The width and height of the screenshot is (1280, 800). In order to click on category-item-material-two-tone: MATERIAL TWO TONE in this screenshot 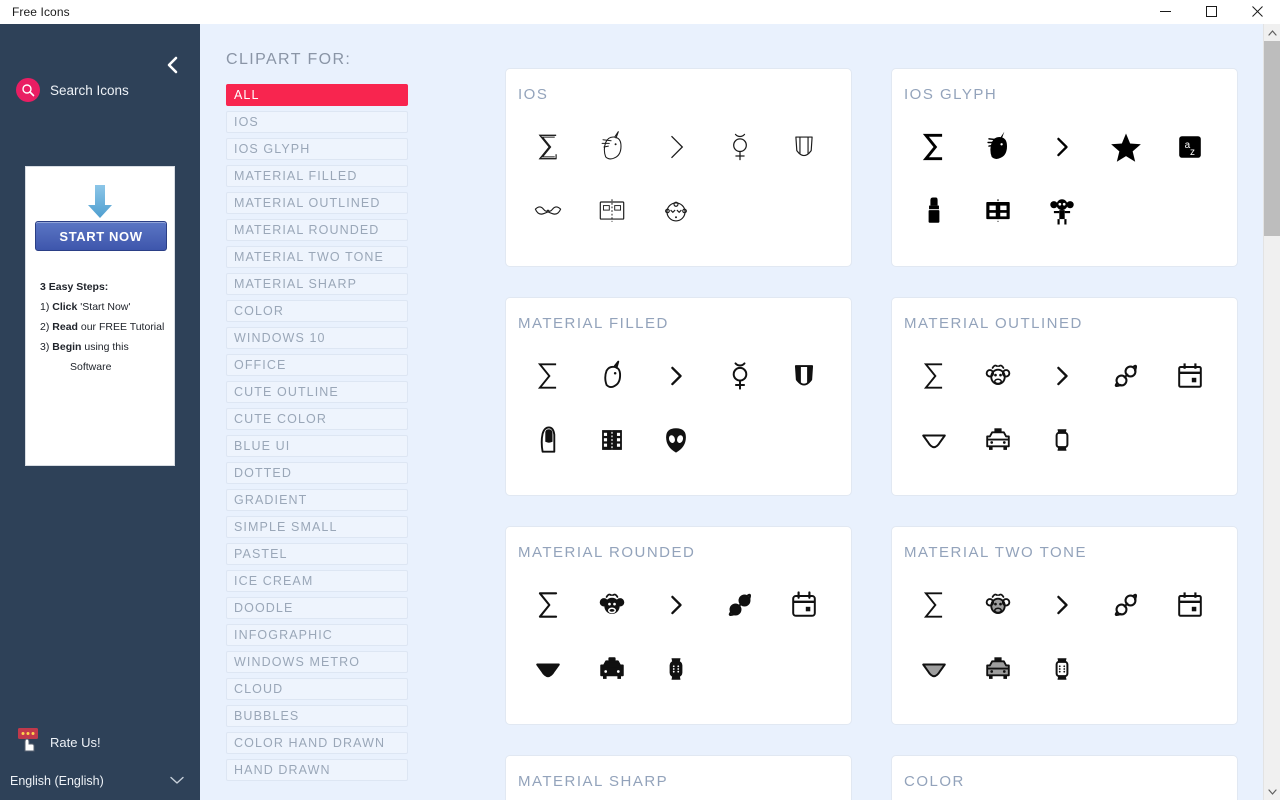, I will do `click(317, 257)`.